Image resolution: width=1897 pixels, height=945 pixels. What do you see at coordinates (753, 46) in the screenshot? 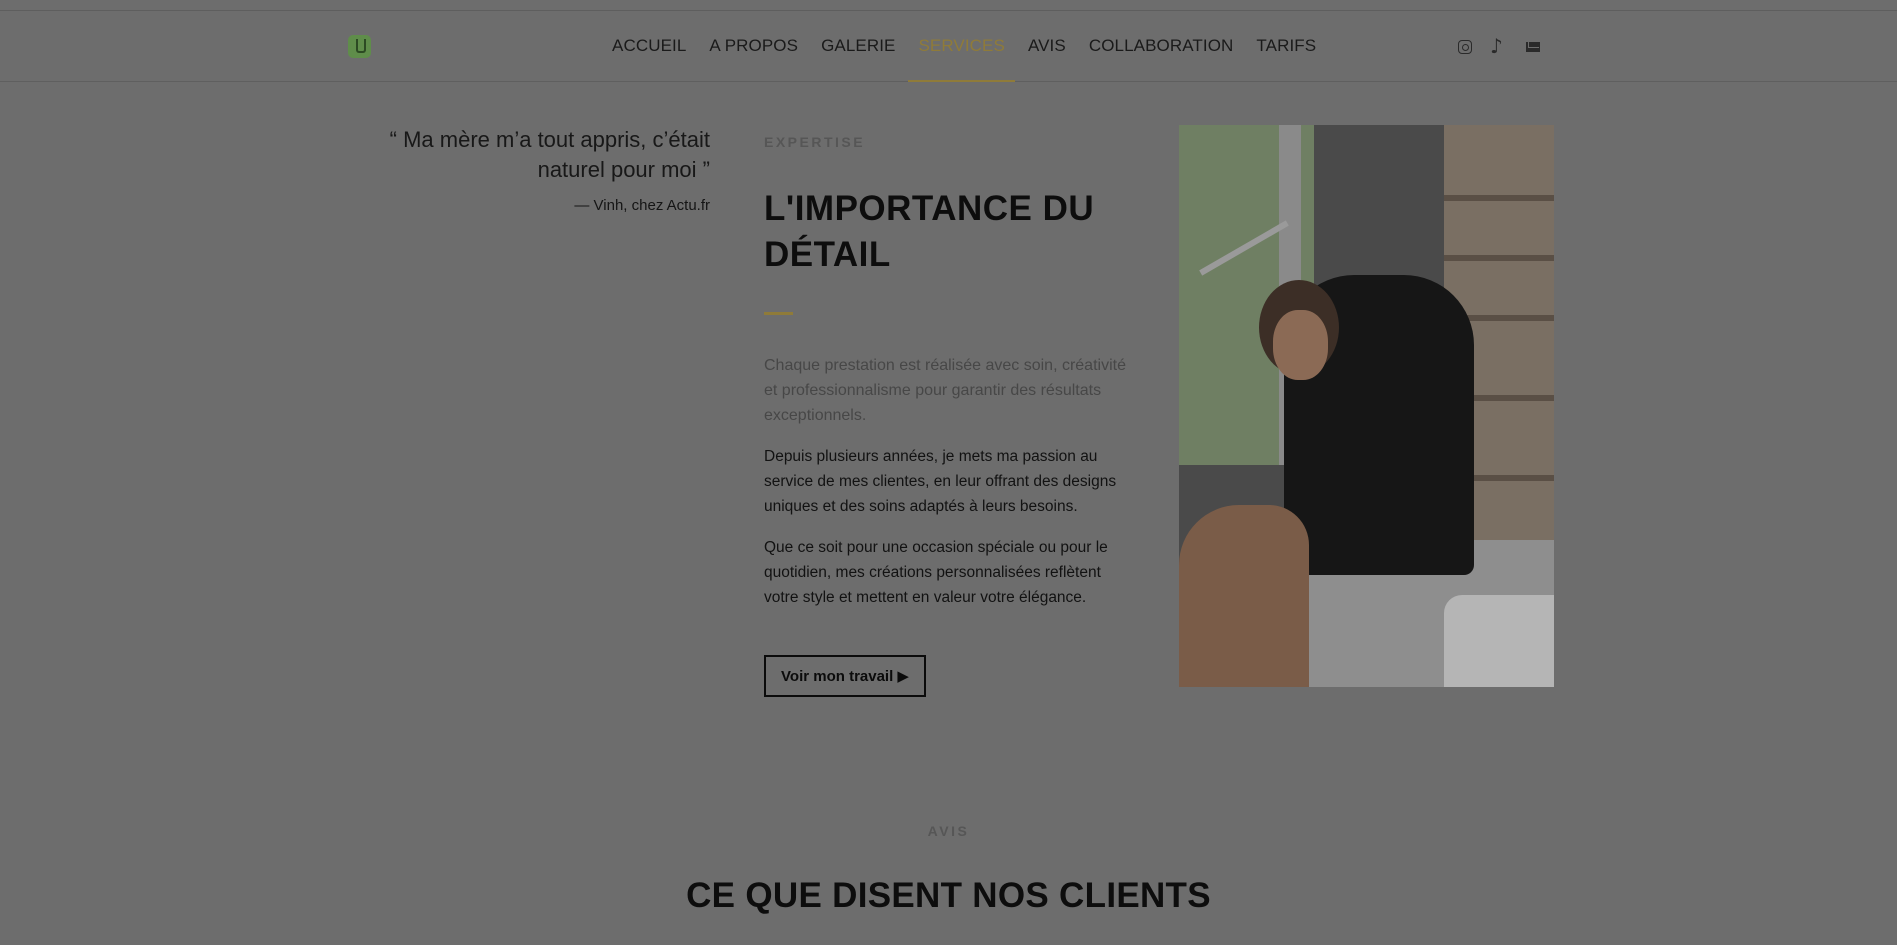
I see `nav-item-a-propos: A PROPOS` at bounding box center [753, 46].